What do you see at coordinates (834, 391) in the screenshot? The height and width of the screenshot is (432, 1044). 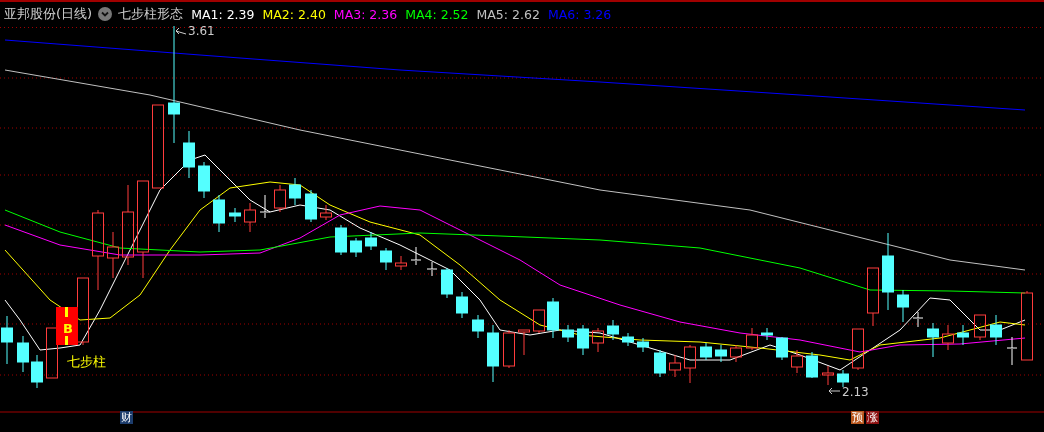 I see `low-pointer-icon` at bounding box center [834, 391].